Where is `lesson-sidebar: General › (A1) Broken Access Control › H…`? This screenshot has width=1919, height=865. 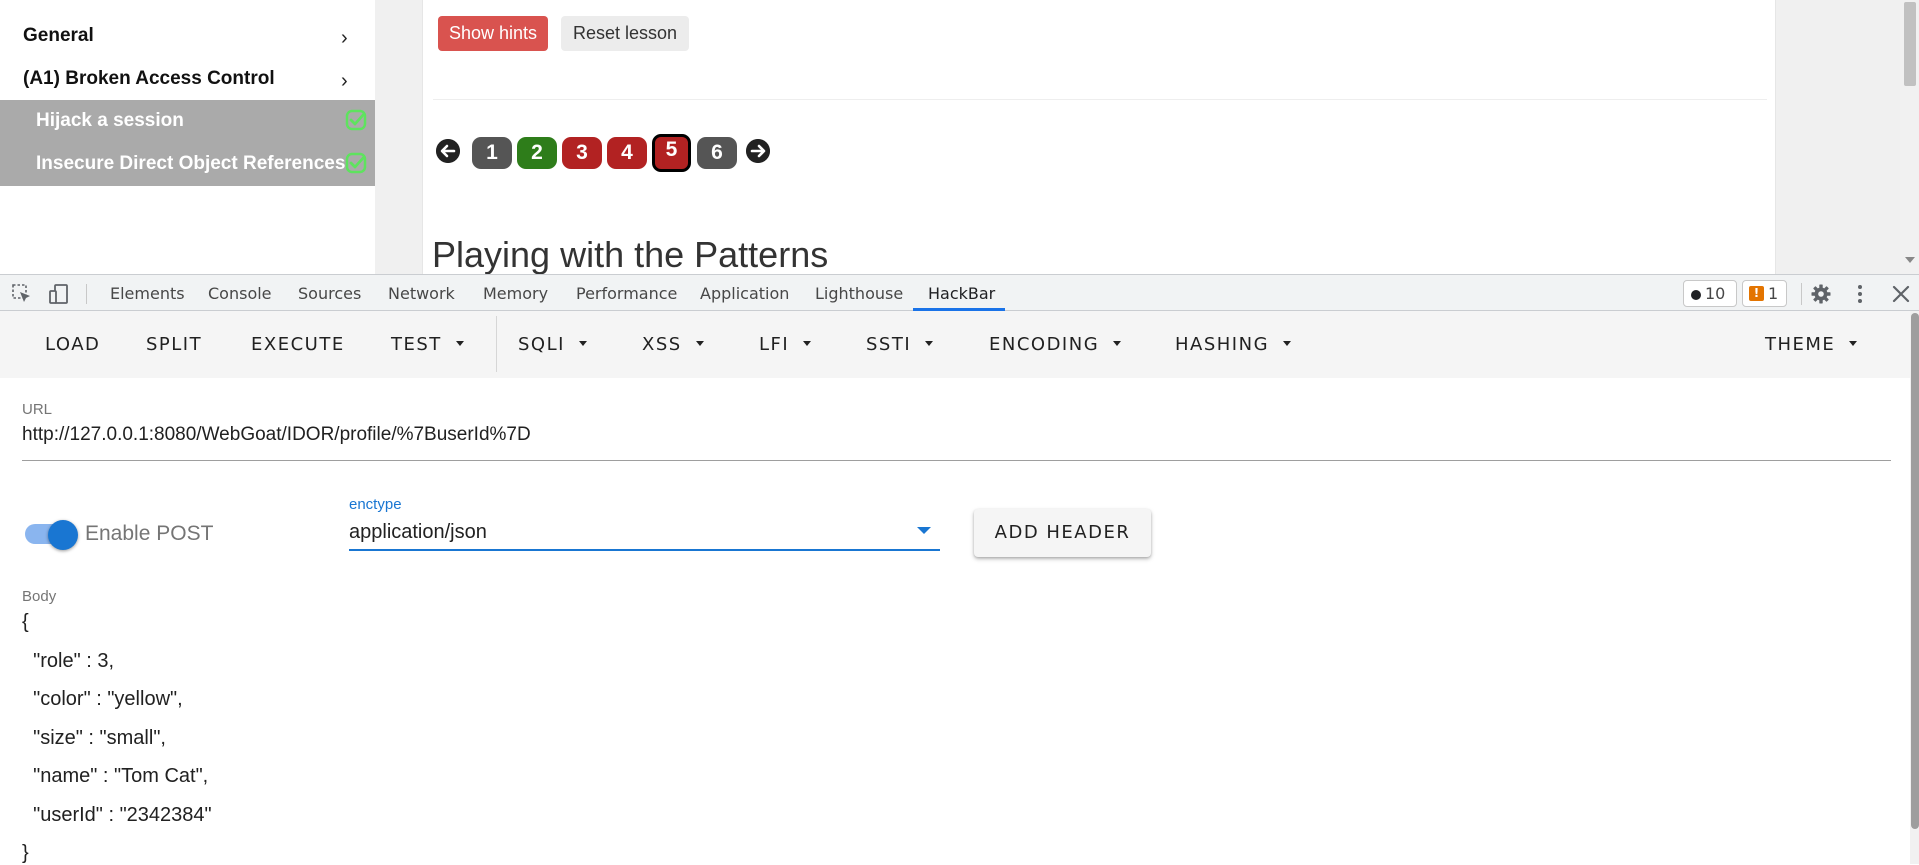 lesson-sidebar: General › (A1) Broken Access Control › H… is located at coordinates (187, 137).